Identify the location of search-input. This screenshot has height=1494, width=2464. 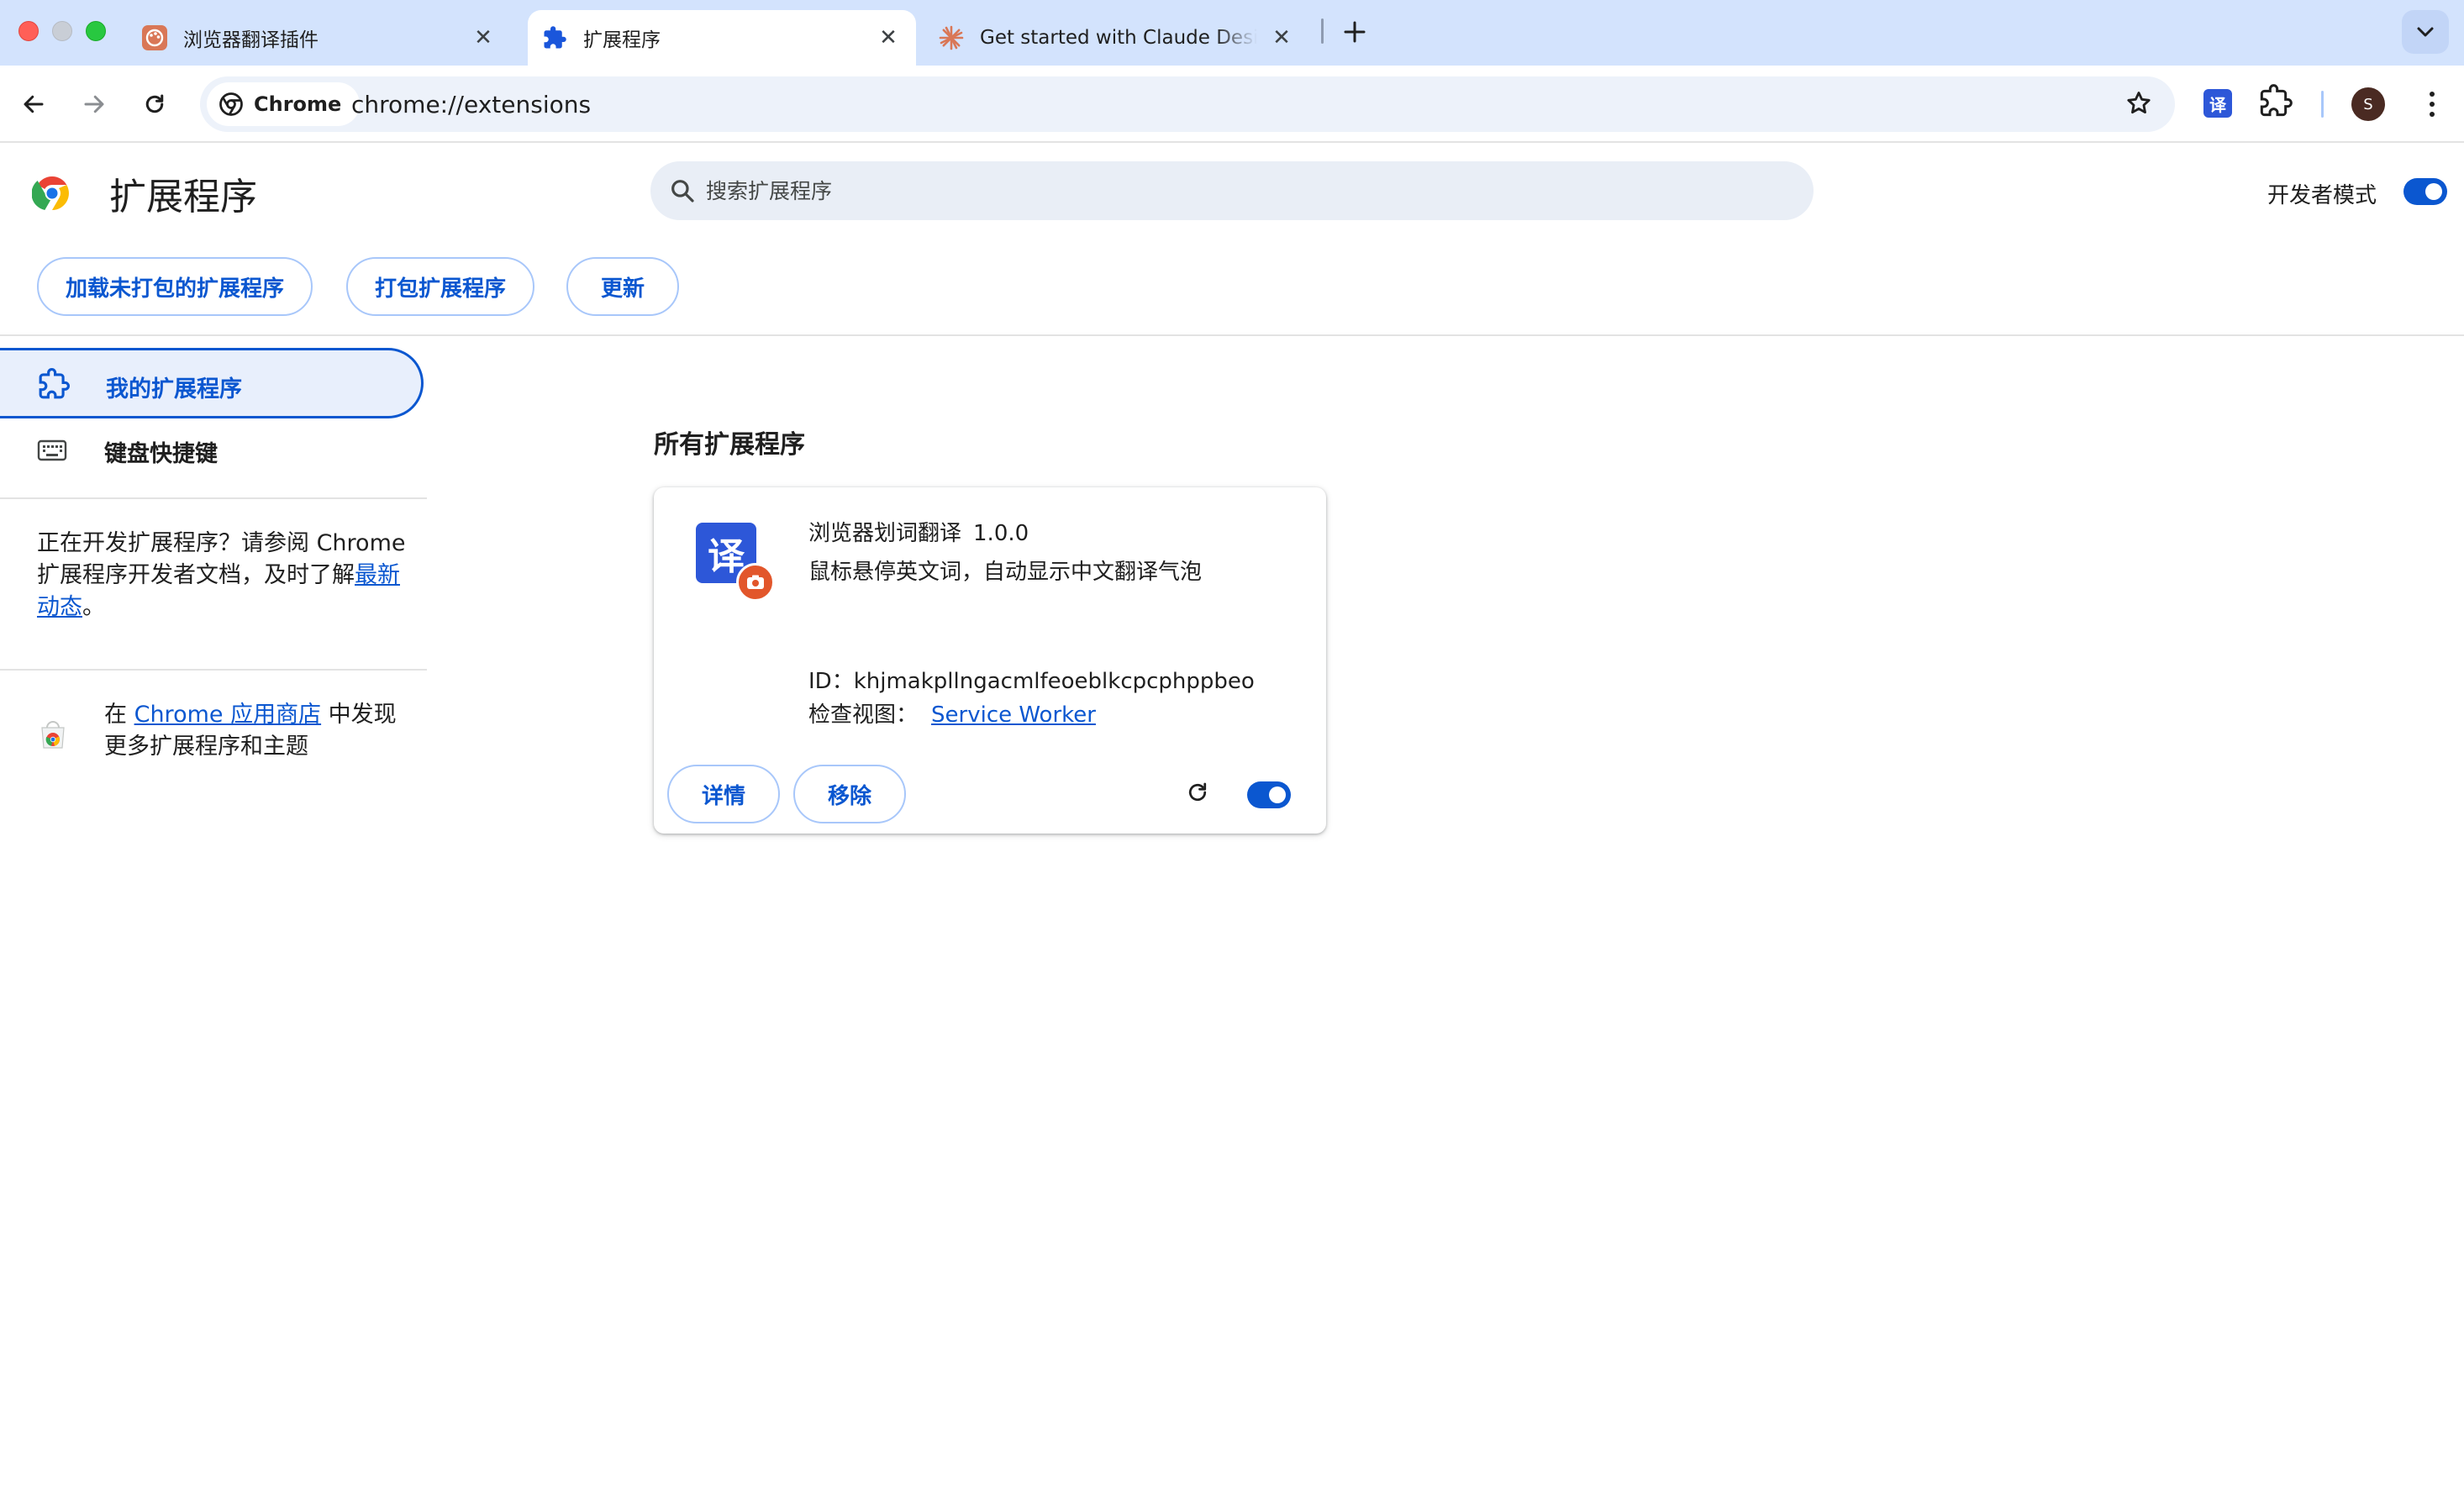
(1248, 190).